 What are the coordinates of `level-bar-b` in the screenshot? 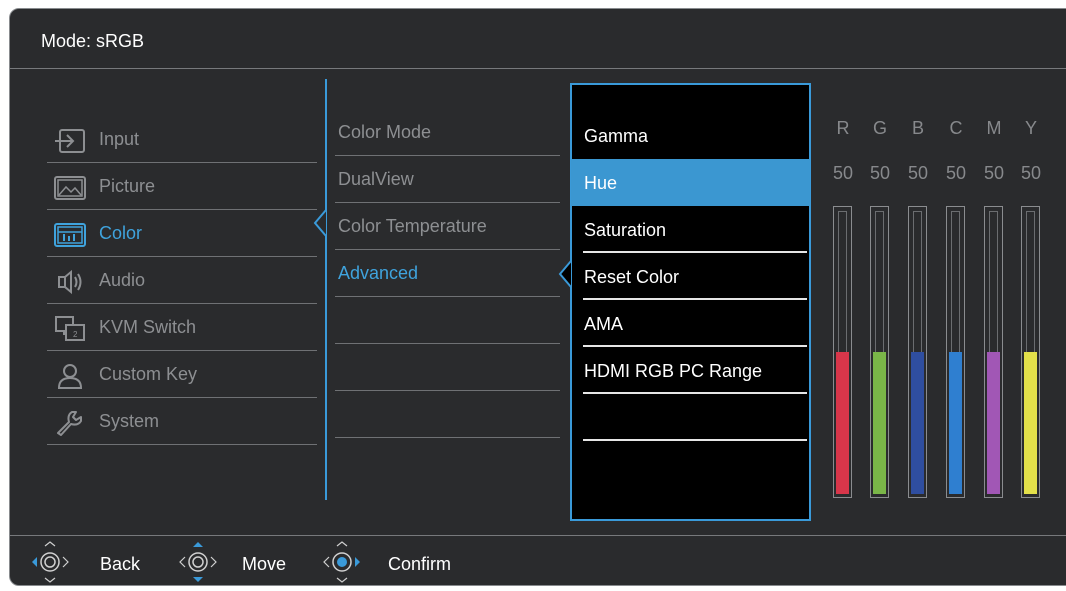 It's located at (917, 352).